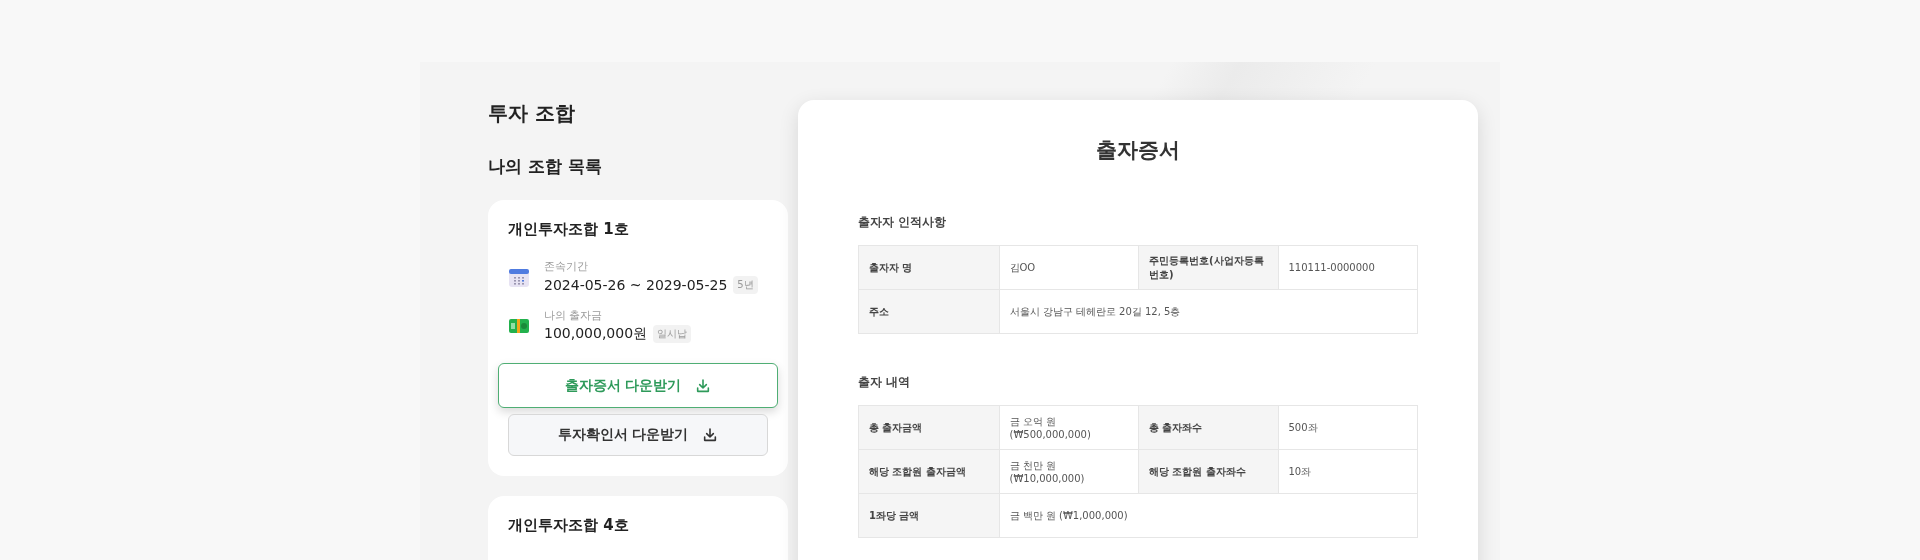 Image resolution: width=1920 pixels, height=560 pixels. Describe the element at coordinates (545, 166) in the screenshot. I see `section-title: 나의 조합 목록` at that location.